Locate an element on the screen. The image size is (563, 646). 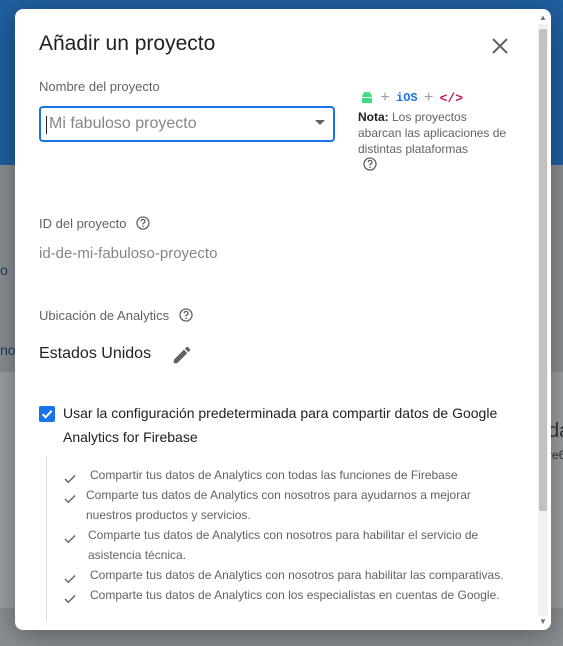
project-id-label: ID del proyecto is located at coordinates (94, 224).